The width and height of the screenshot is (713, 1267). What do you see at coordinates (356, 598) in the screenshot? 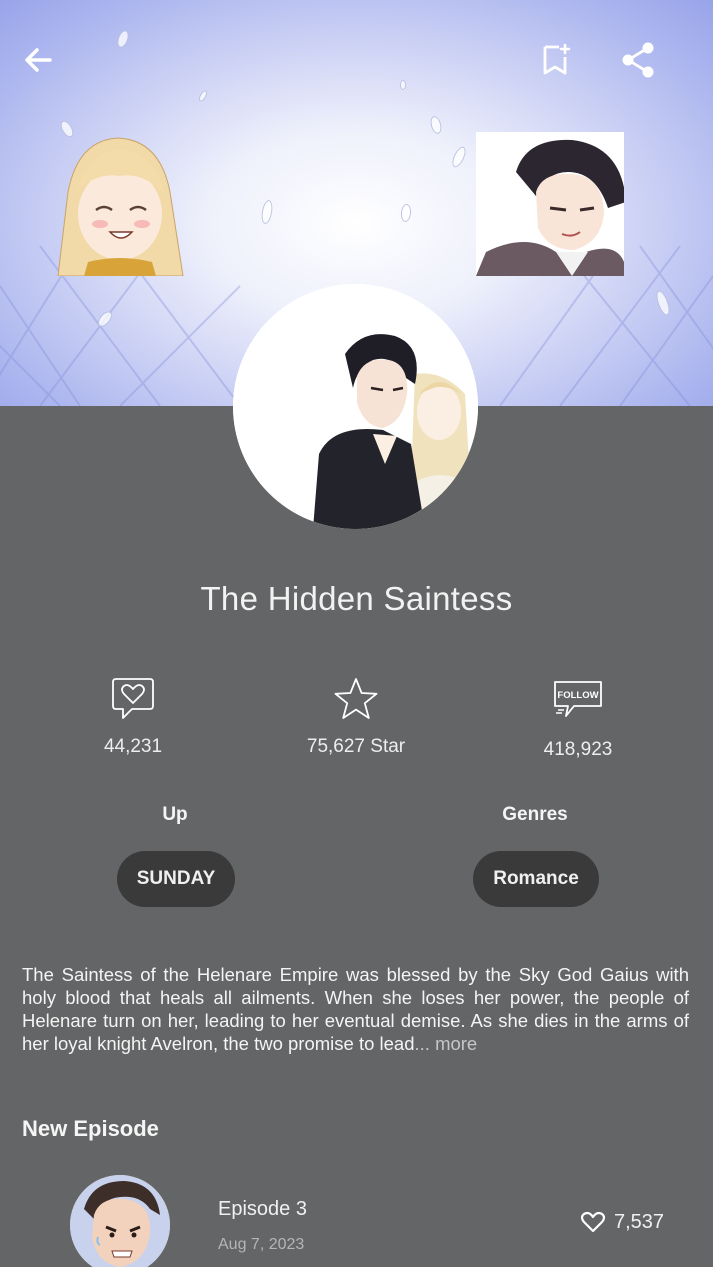
I see `series-title: The Hidden Saintess` at bounding box center [356, 598].